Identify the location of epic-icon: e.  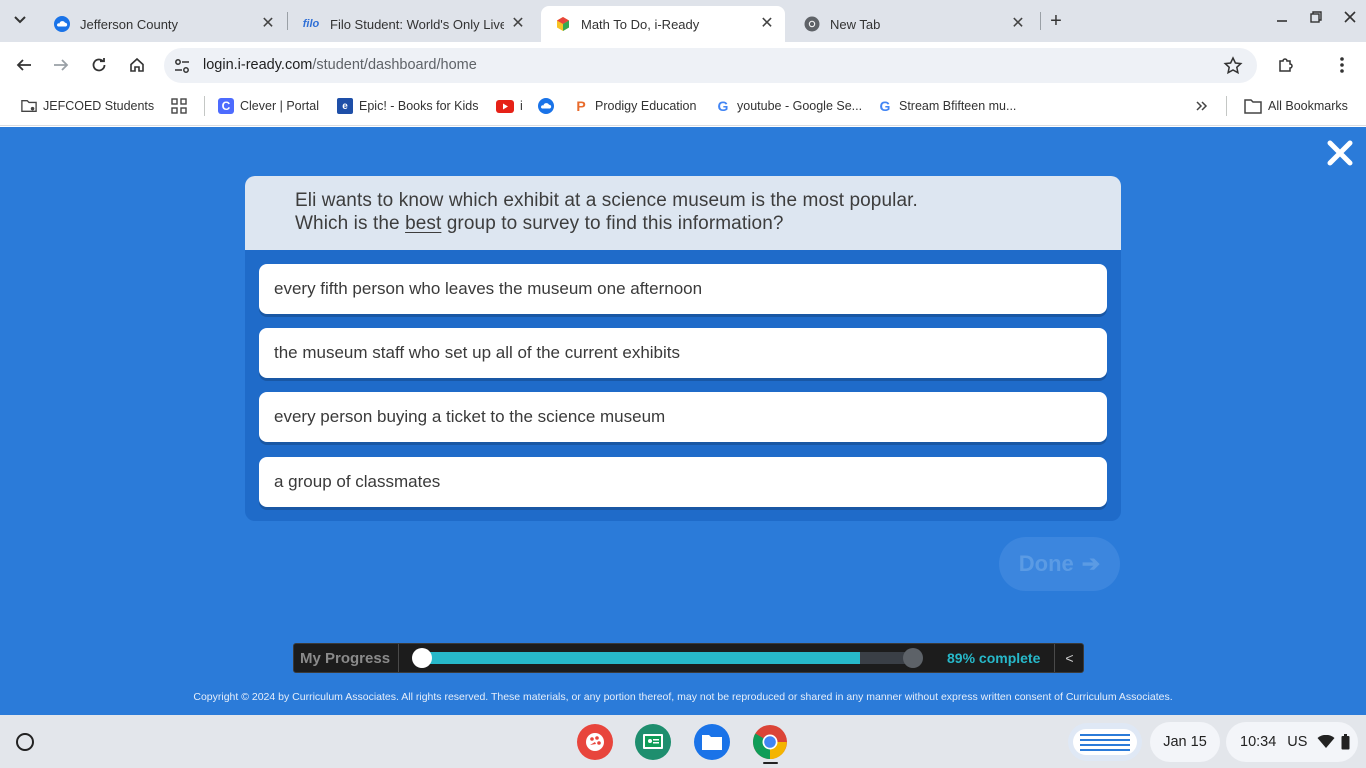
(345, 106).